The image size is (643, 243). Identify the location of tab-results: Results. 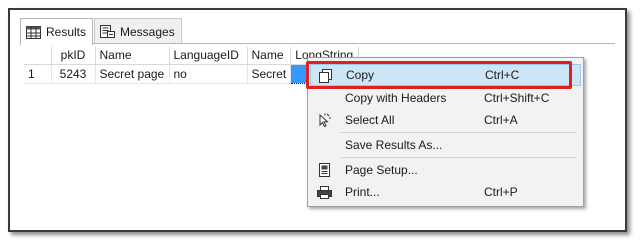
(57, 31).